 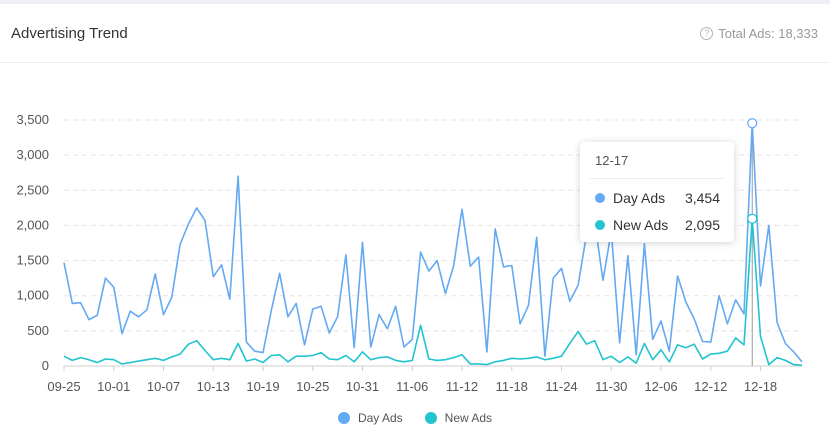 What do you see at coordinates (362, 386) in the screenshot?
I see `x-tick-label: 10-31` at bounding box center [362, 386].